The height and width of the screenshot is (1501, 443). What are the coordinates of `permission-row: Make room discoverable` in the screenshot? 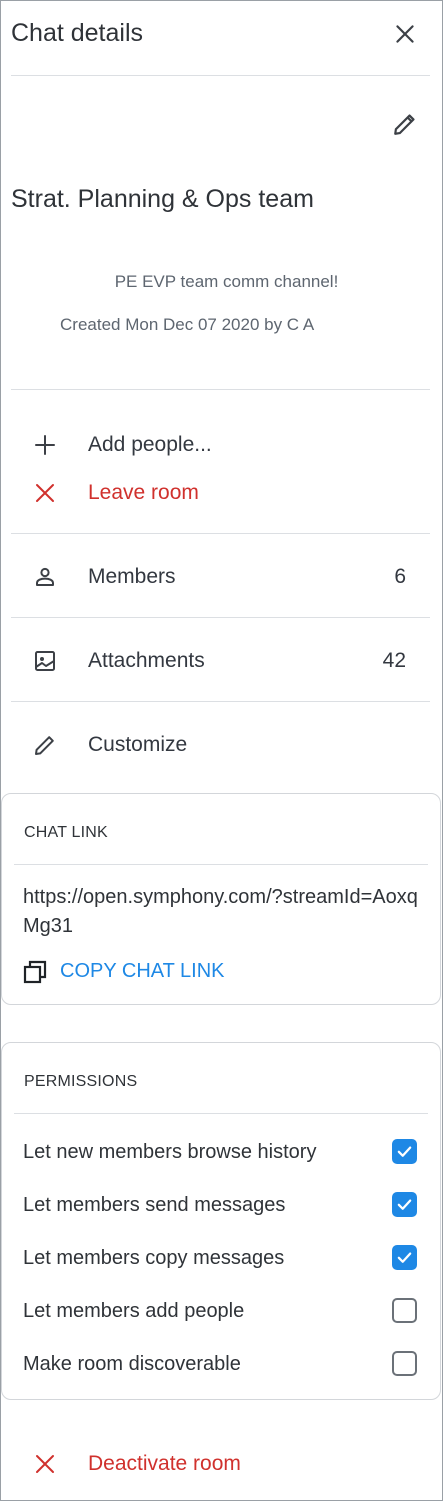 It's located at (222, 1365).